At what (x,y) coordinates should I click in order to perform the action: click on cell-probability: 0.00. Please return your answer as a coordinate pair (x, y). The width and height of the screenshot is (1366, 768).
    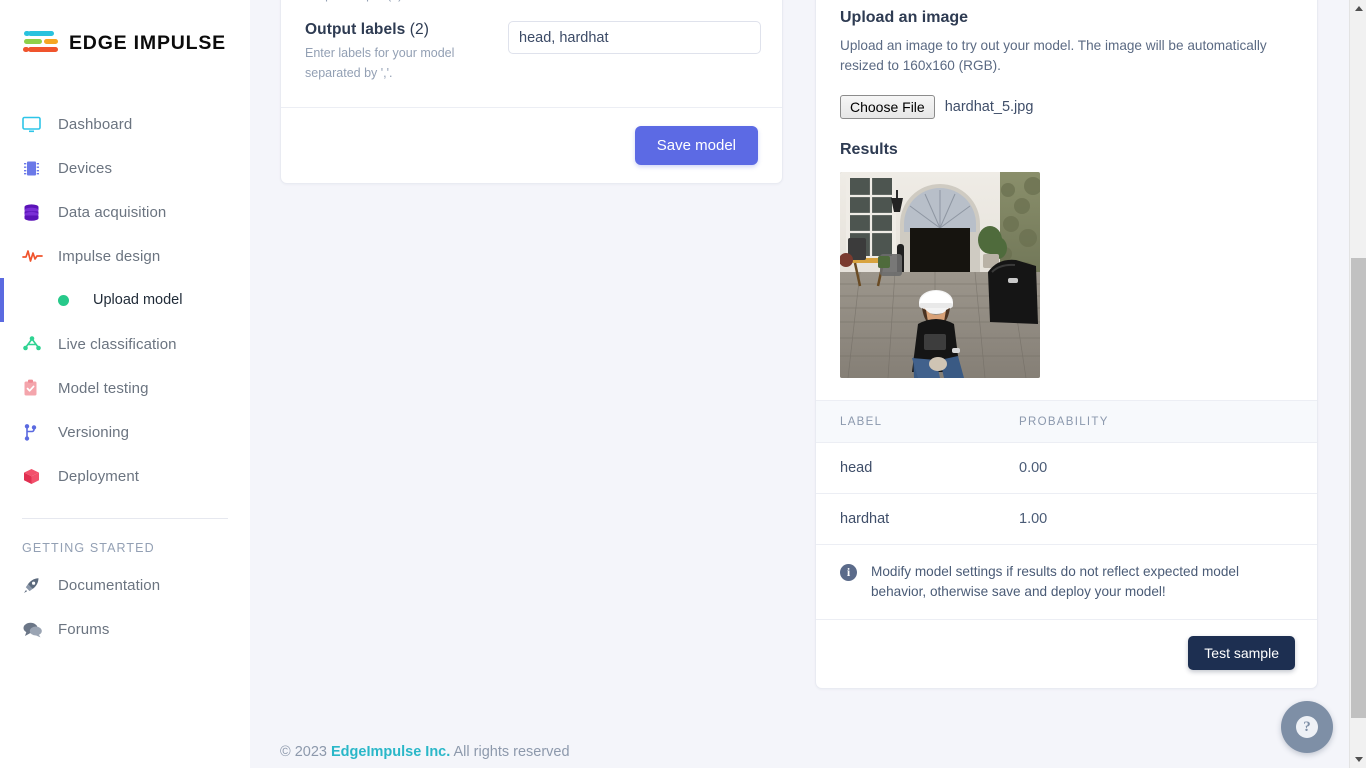
    Looking at the image, I should click on (1168, 468).